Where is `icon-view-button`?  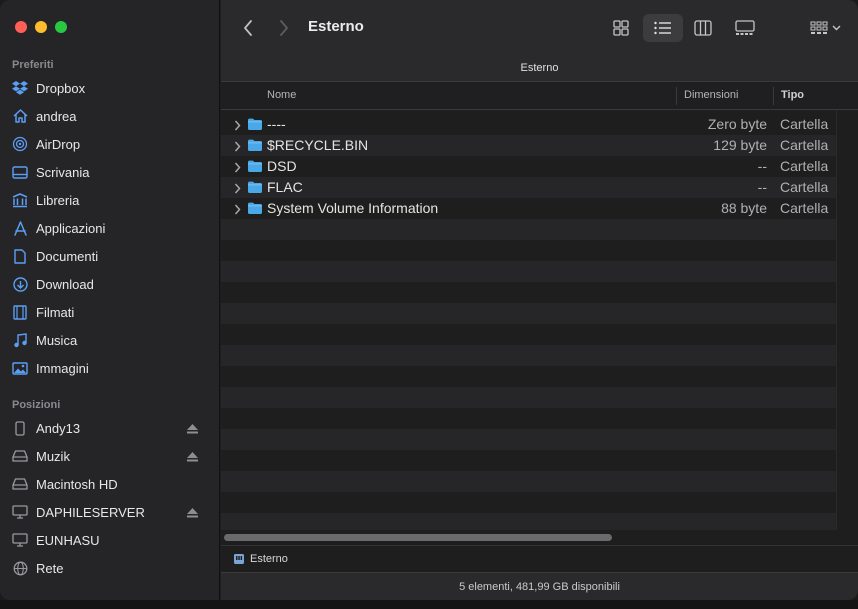 icon-view-button is located at coordinates (621, 28).